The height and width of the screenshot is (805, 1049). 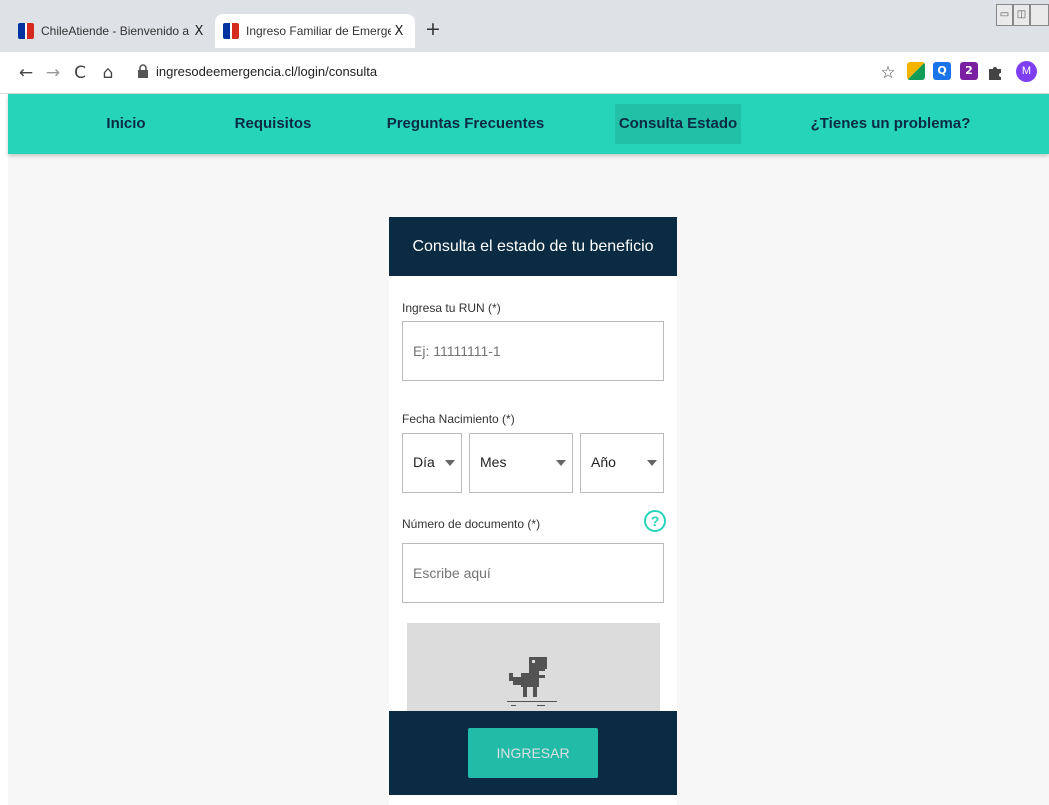 I want to click on minimize-icon: ▭, so click(x=1004, y=15).